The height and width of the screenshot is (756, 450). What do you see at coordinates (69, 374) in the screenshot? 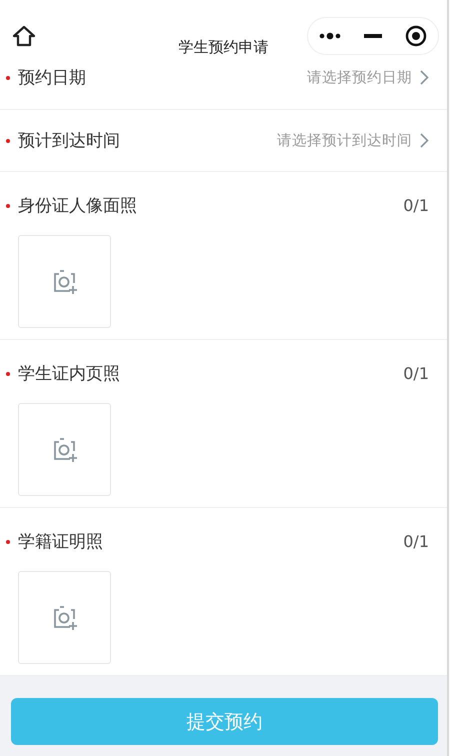
I see `field-label: 学生证内页照` at bounding box center [69, 374].